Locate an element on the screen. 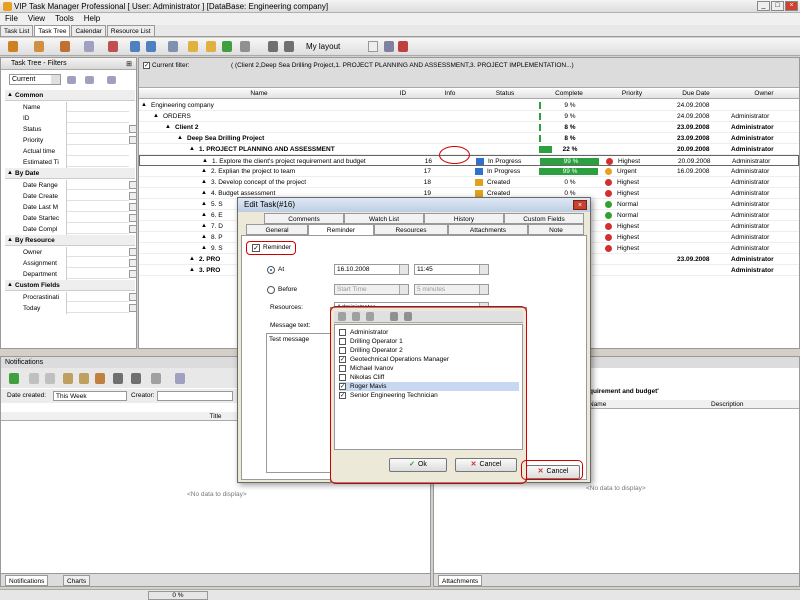 The width and height of the screenshot is (800, 600). table-row: ▲ ORDERS 9 % 24.09.2008 Administrator is located at coordinates (469, 116).